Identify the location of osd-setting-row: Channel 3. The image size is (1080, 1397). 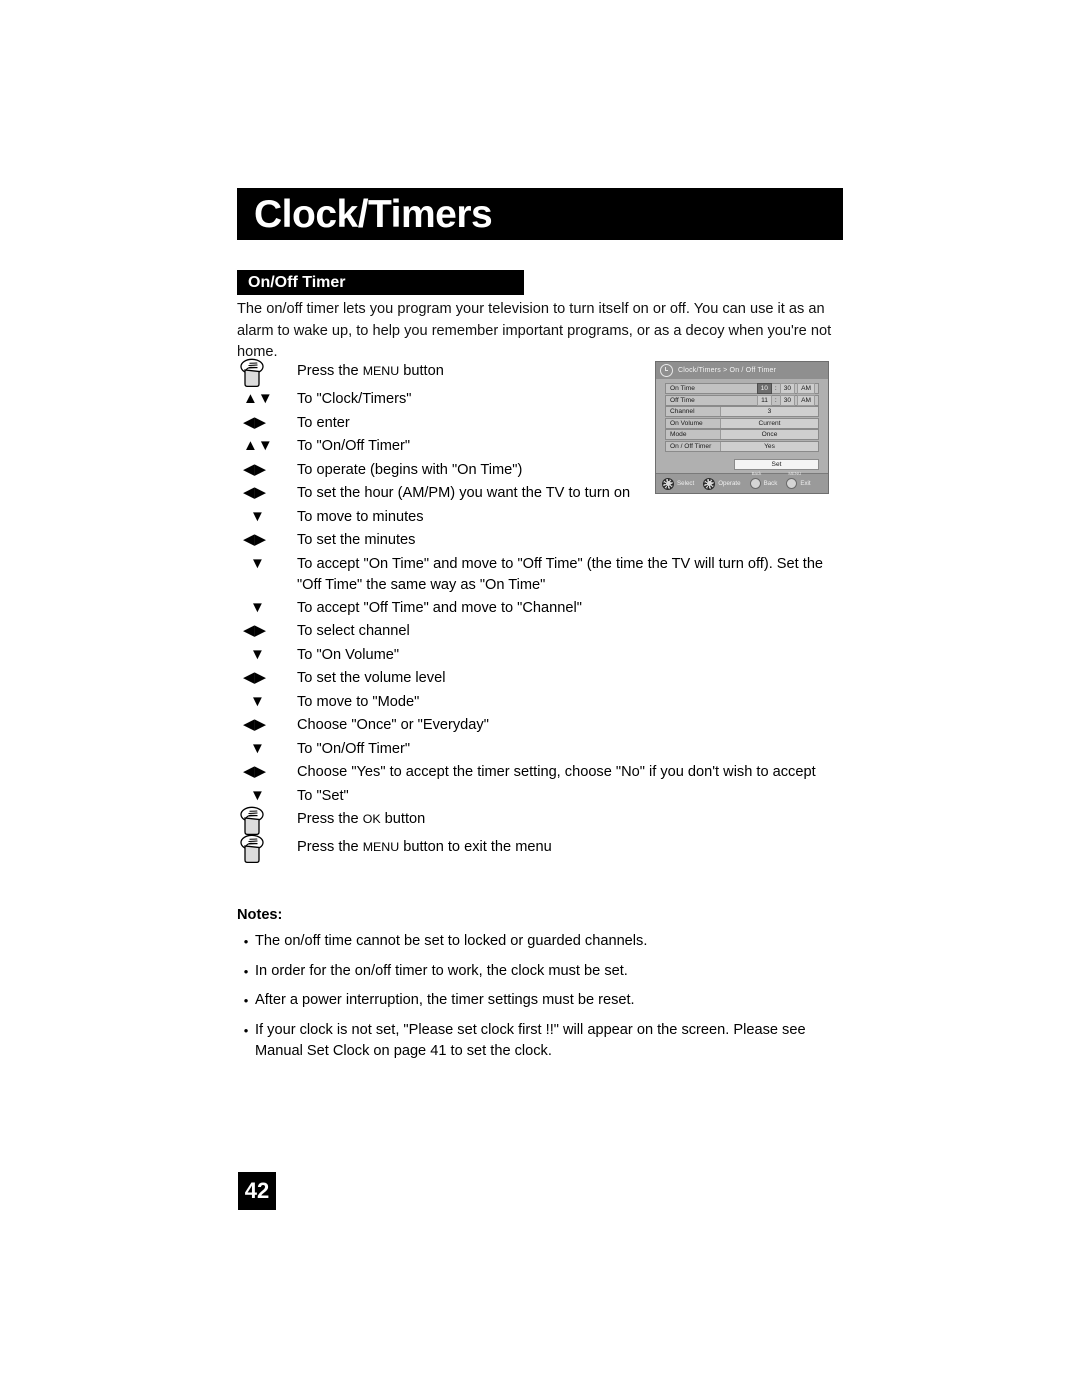
(742, 411).